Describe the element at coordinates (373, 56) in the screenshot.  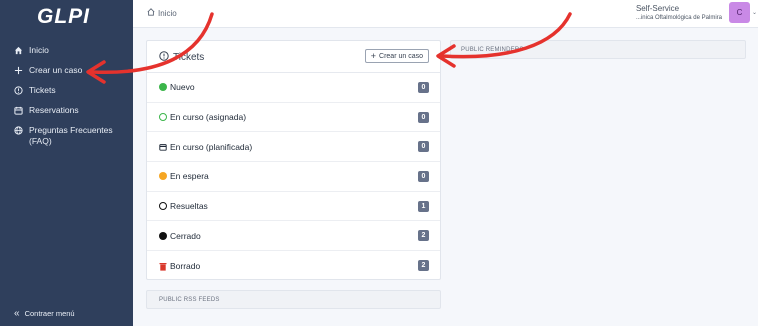
I see `plus-icon: +` at that location.